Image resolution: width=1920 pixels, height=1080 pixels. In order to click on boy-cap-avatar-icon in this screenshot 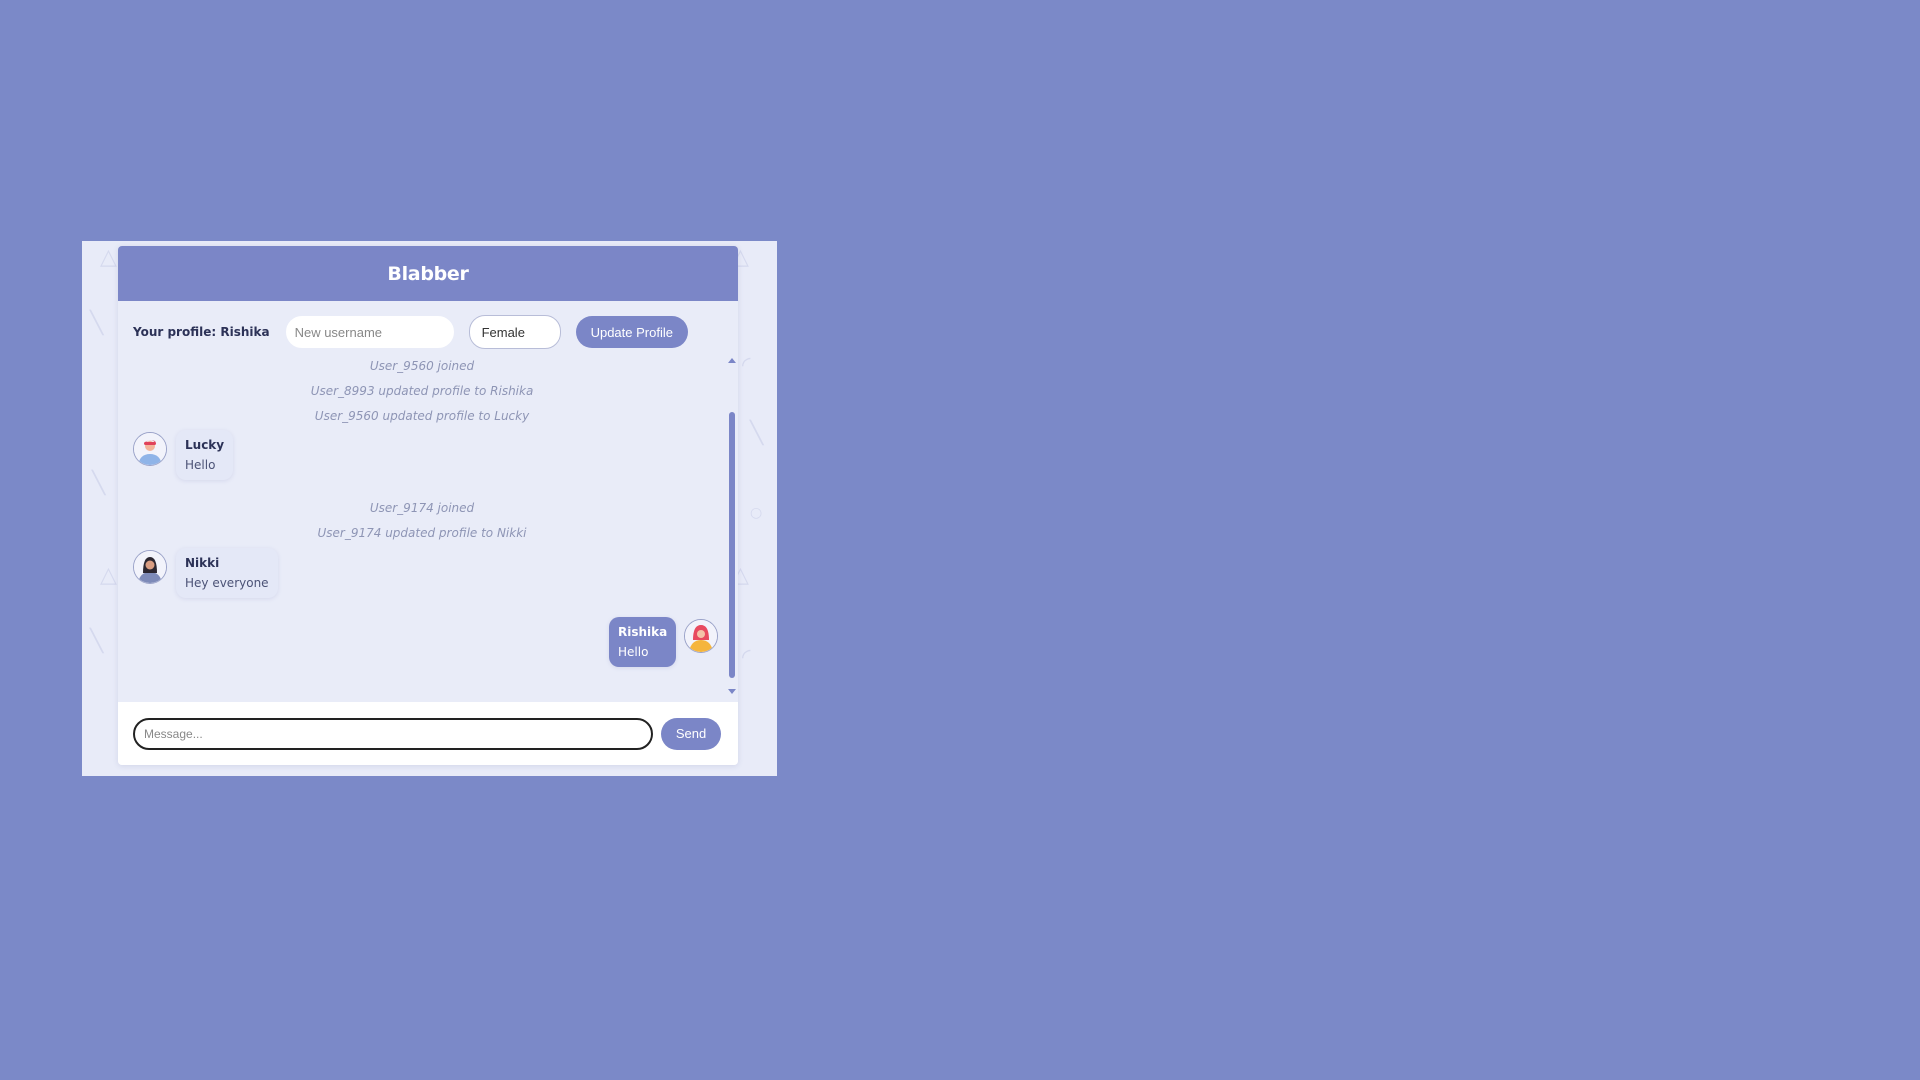, I will do `click(150, 449)`.